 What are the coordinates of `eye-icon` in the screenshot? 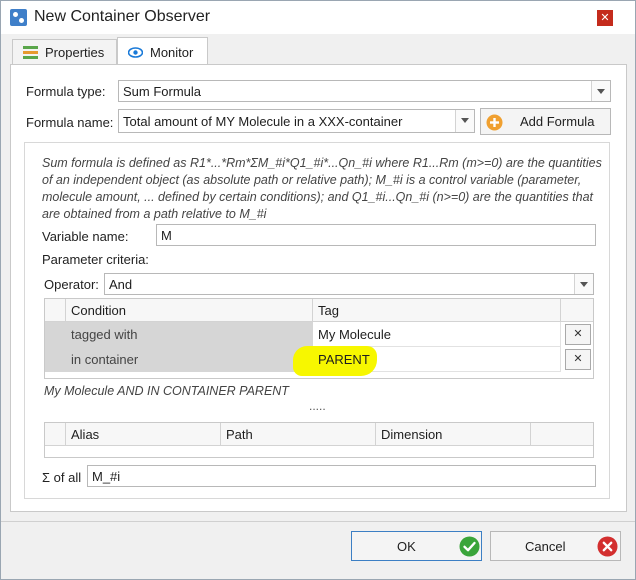 It's located at (135, 52).